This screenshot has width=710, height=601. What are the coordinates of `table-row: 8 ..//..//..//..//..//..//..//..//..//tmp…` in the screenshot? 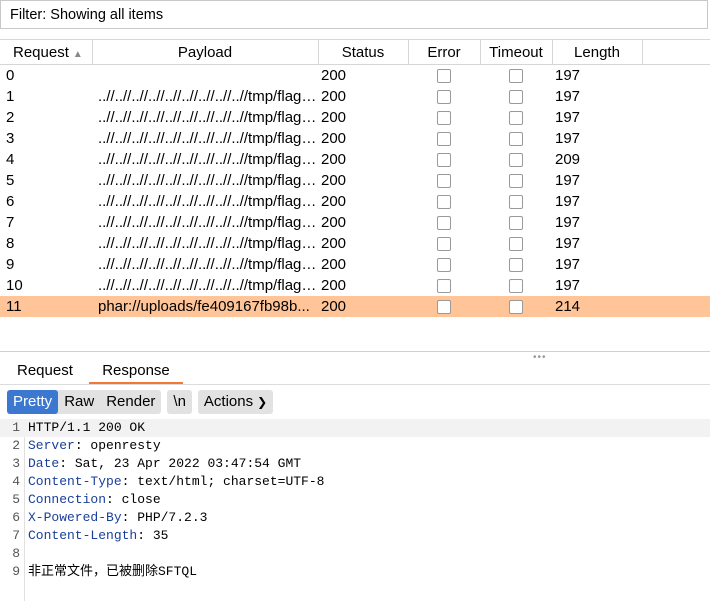 It's located at (355, 243).